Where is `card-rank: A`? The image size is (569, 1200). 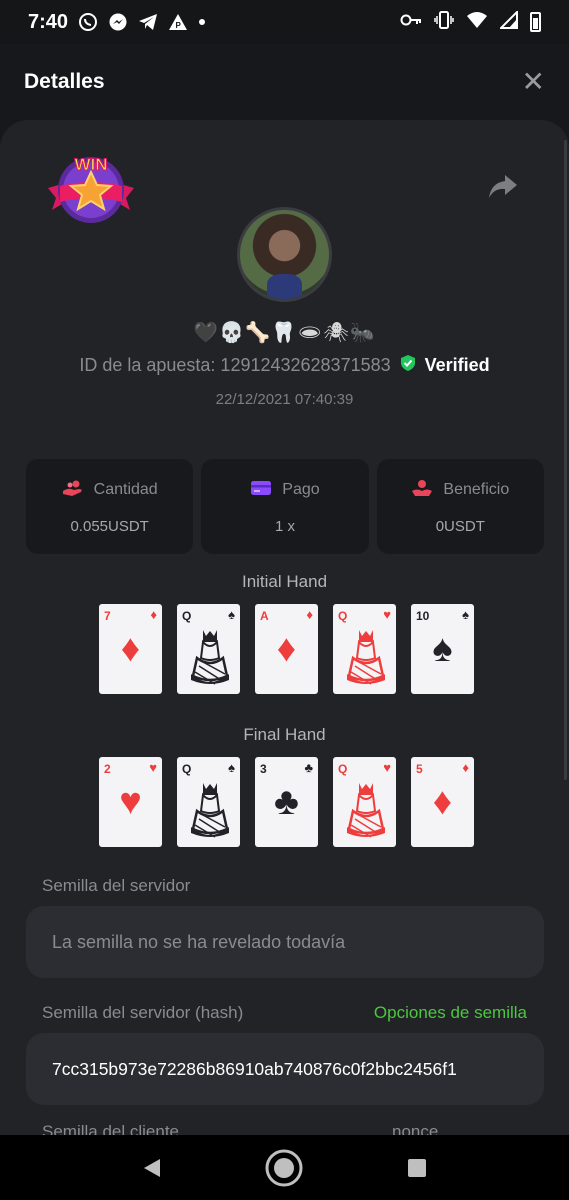 card-rank: A is located at coordinates (264, 616).